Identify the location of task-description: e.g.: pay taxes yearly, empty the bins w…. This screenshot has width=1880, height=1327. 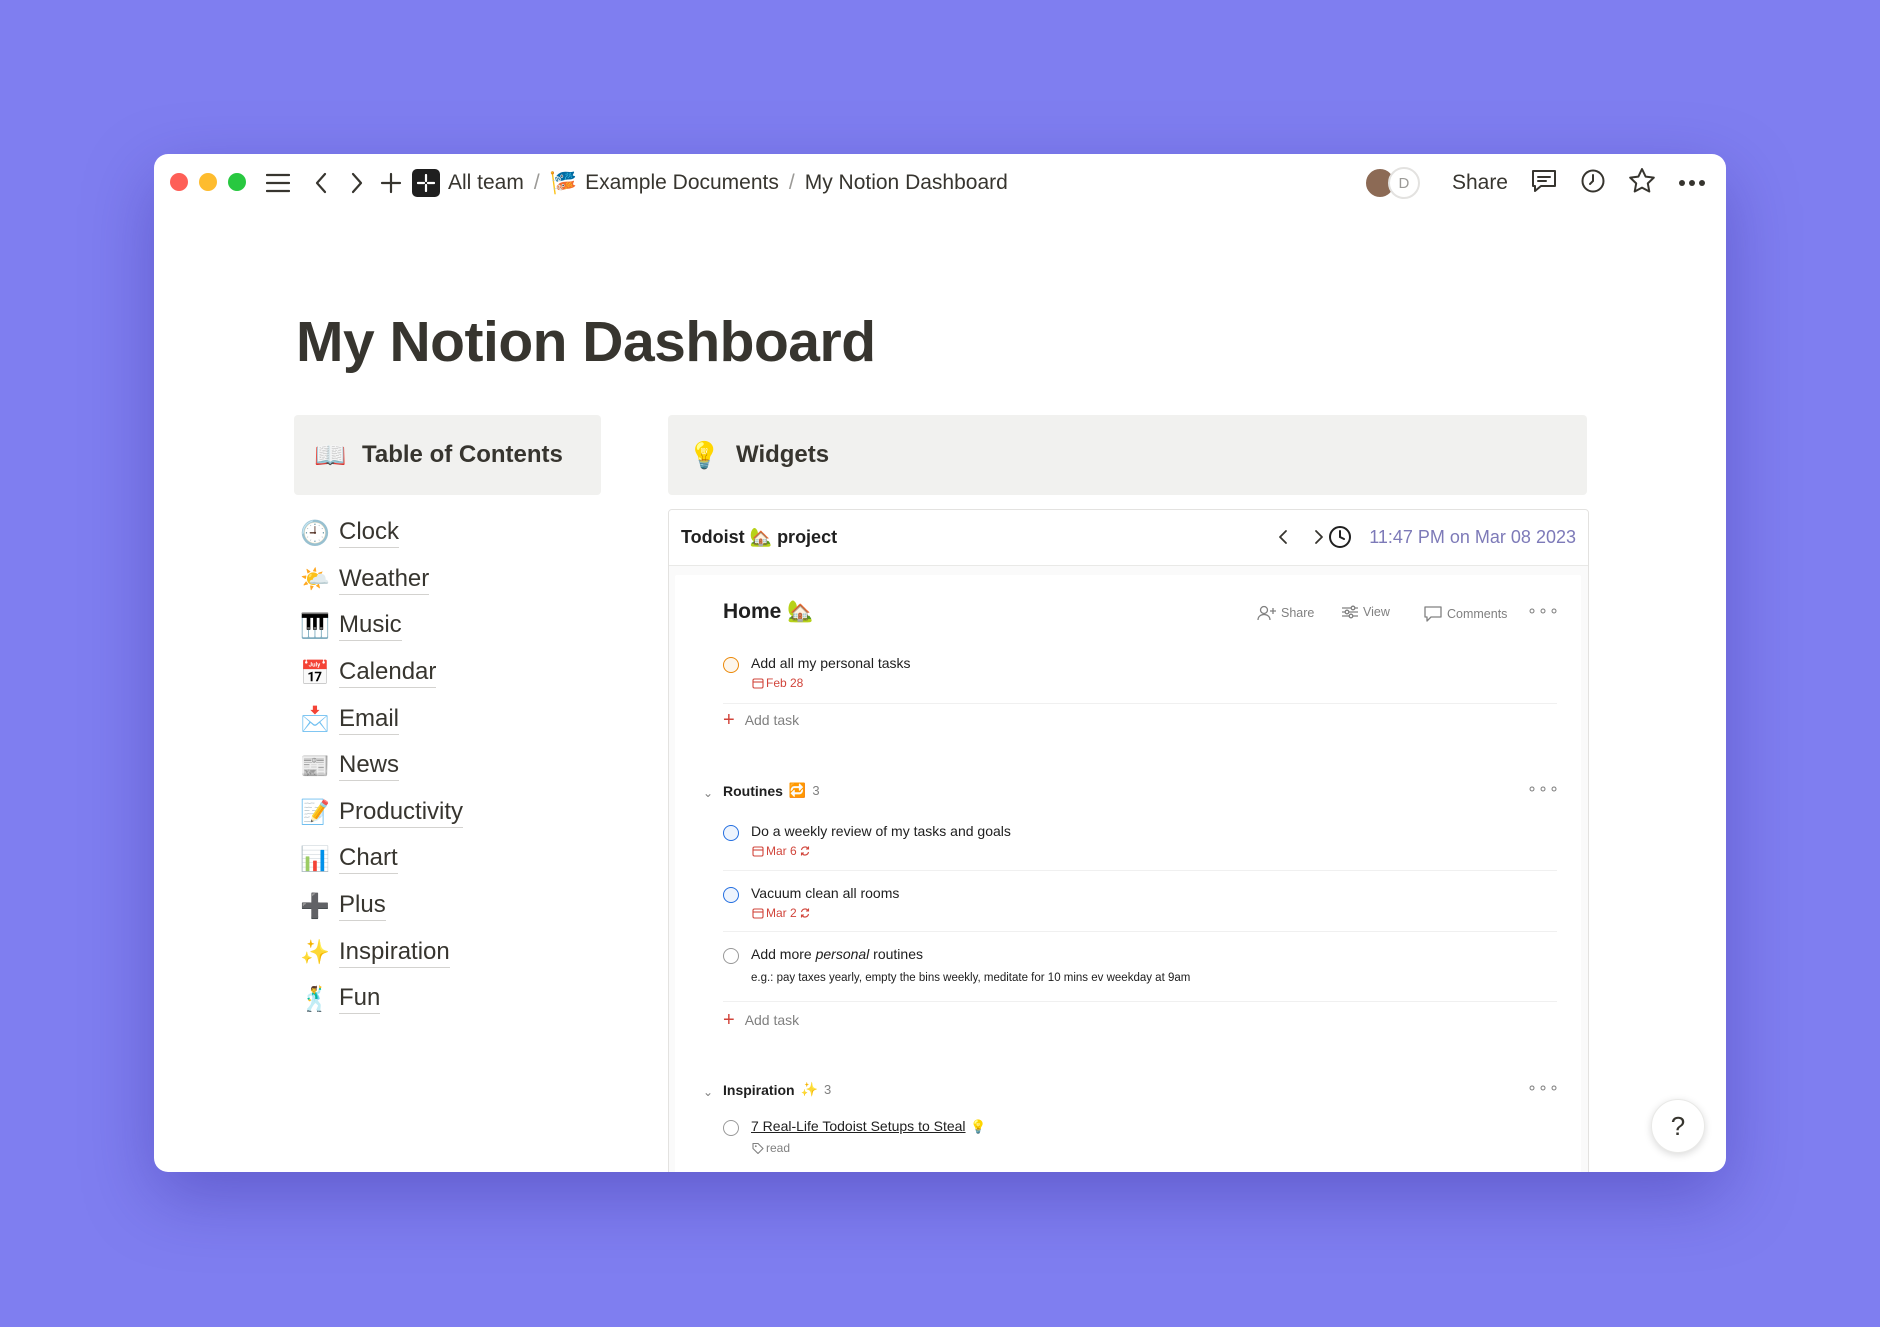
(971, 978).